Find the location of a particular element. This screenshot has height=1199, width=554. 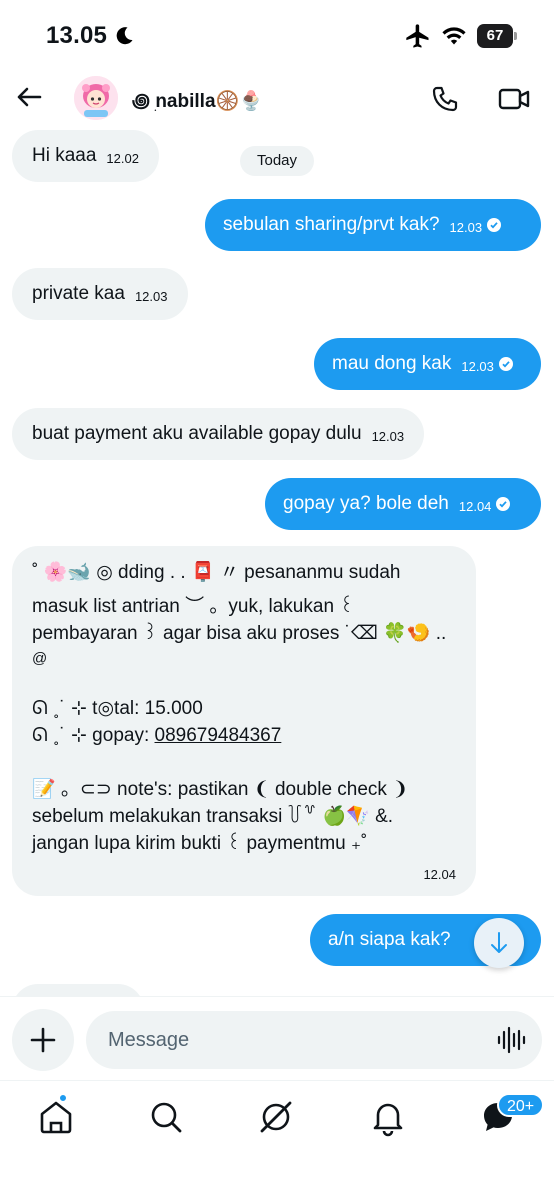

phone-call-icon is located at coordinates (445, 99).